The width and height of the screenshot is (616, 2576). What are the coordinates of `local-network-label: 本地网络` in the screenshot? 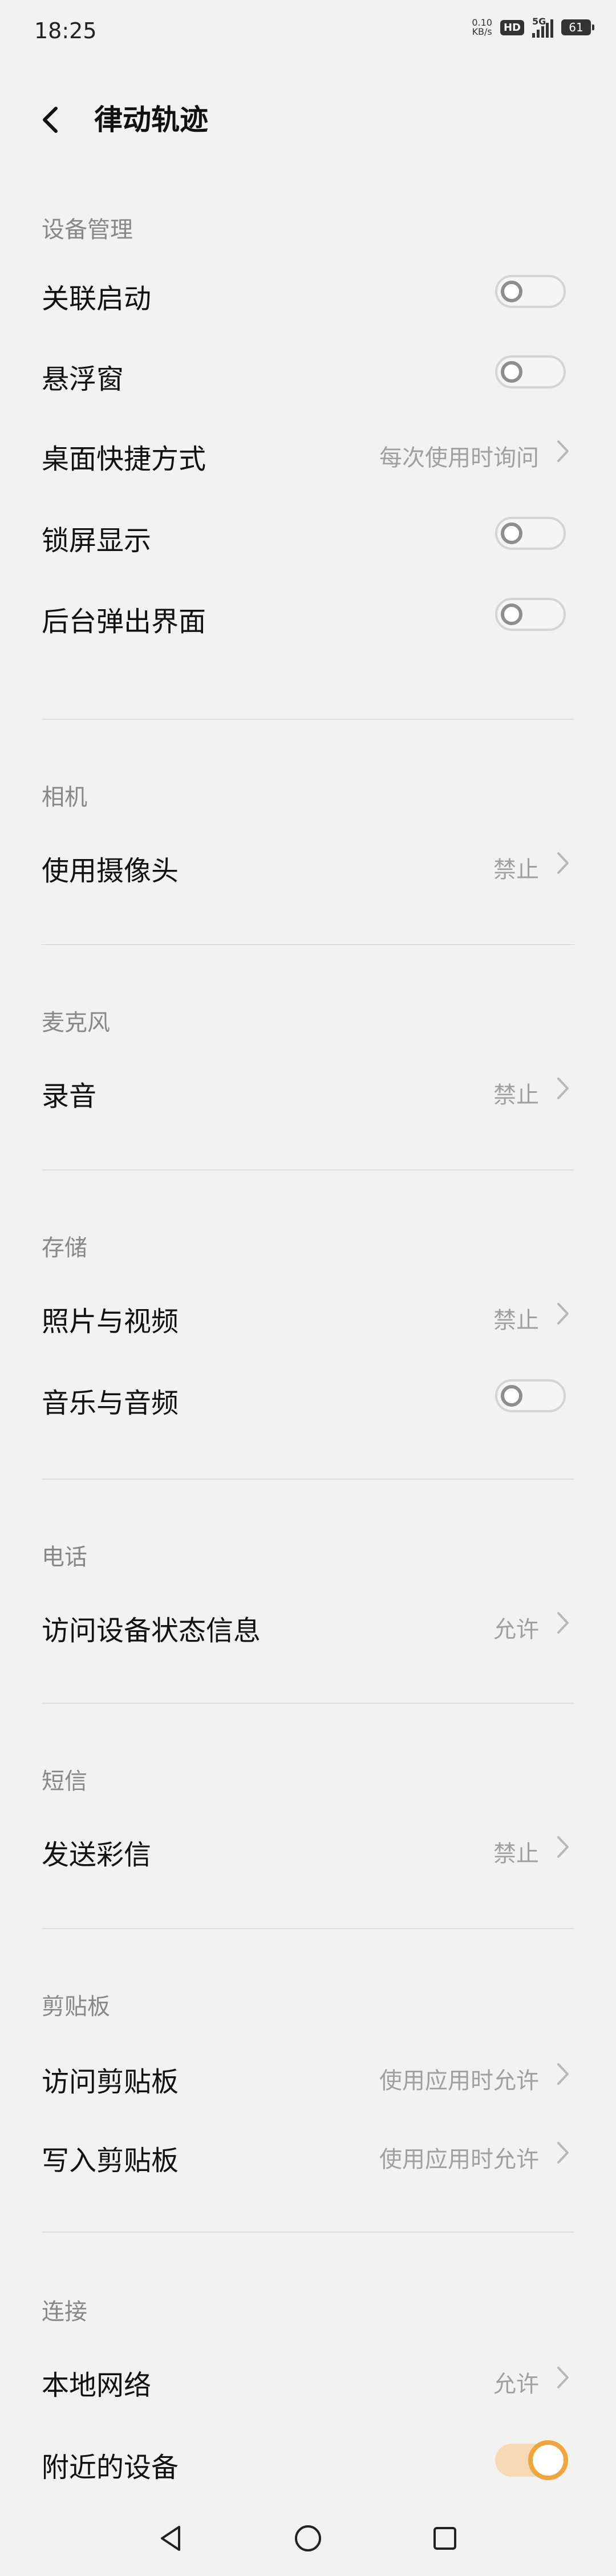 It's located at (97, 2383).